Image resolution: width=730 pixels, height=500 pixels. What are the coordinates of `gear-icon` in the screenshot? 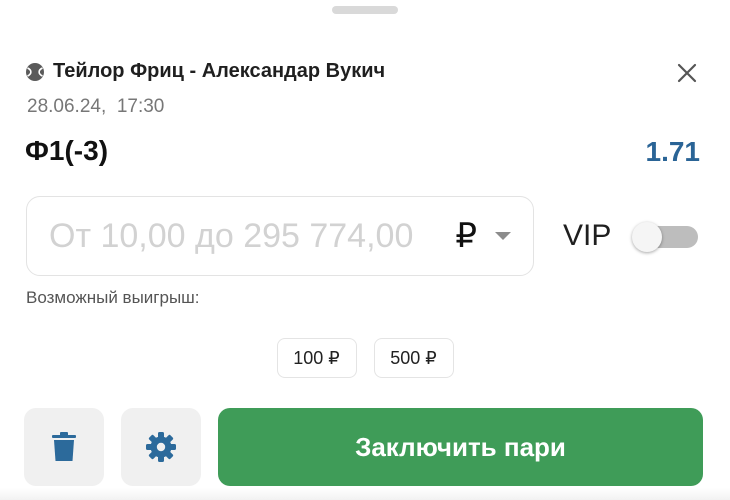 It's located at (161, 447).